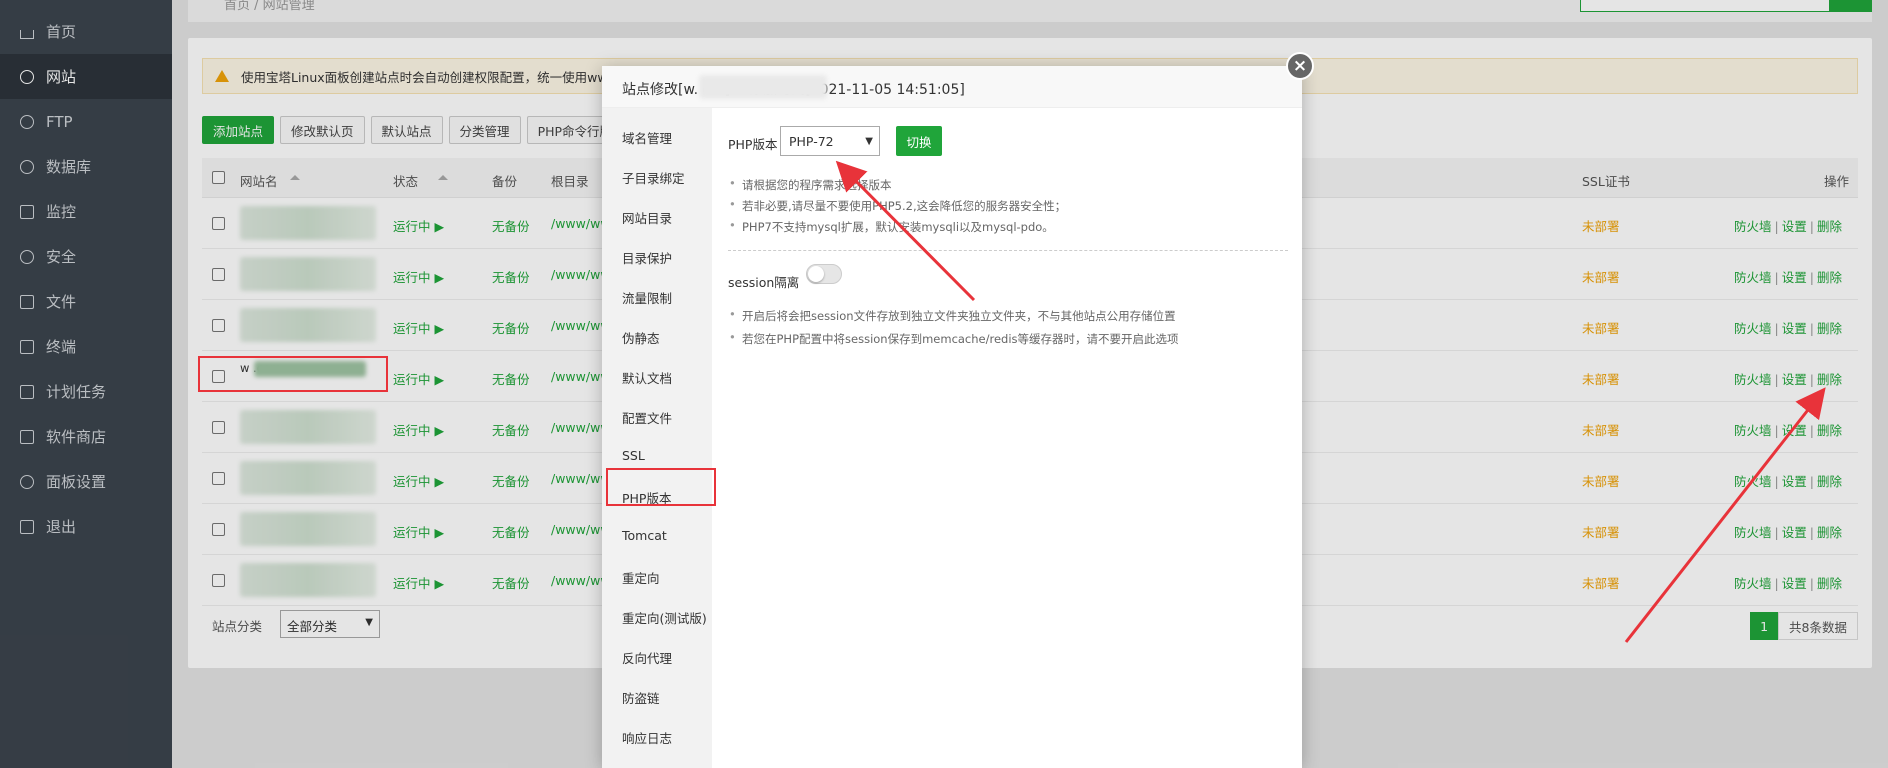 The height and width of the screenshot is (768, 1888). I want to click on modal-tab: 目录保护, so click(647, 257).